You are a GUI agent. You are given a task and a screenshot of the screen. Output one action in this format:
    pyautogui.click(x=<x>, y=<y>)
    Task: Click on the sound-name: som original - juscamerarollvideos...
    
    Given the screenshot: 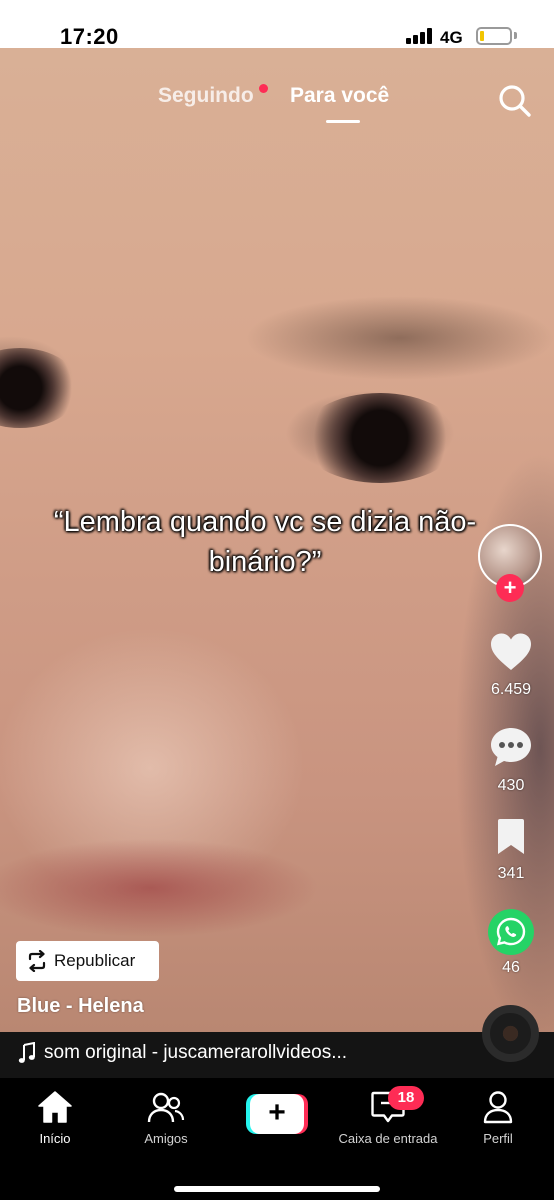 What is the action you would take?
    pyautogui.click(x=196, y=1052)
    